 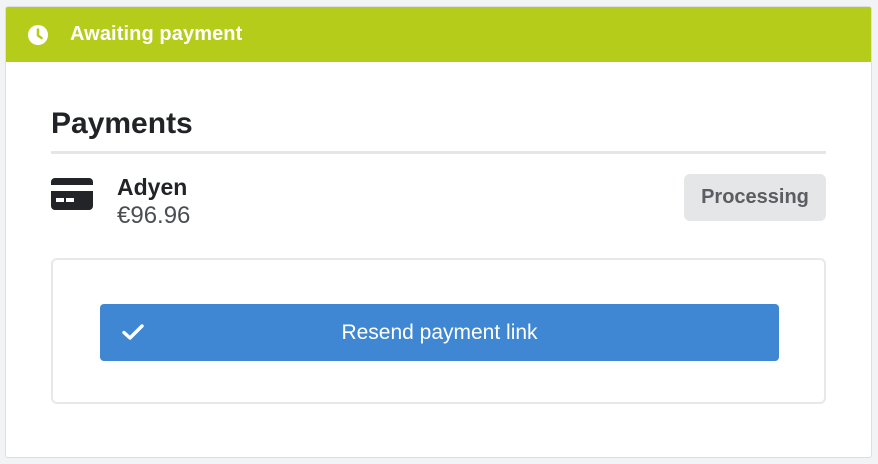 I want to click on status-banner: Awaiting payment, so click(x=438, y=34).